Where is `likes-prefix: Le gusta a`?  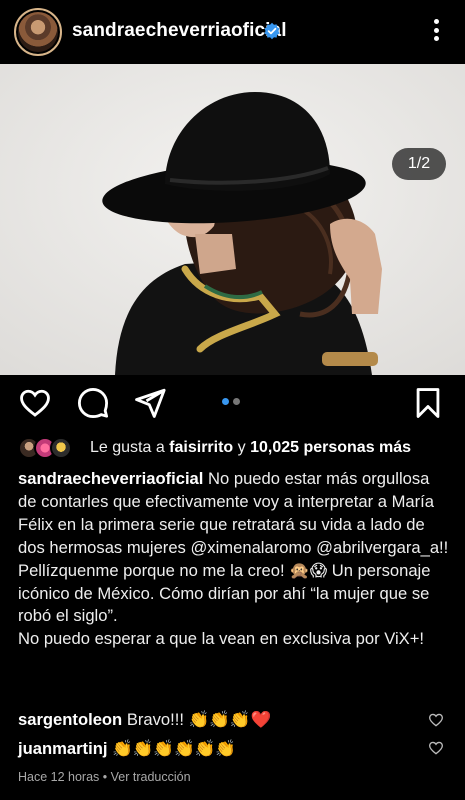 likes-prefix: Le gusta a is located at coordinates (130, 447).